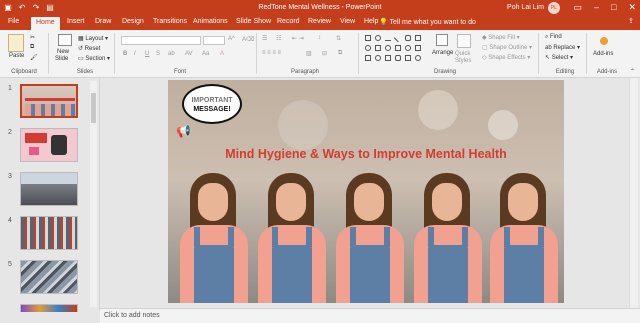 This screenshot has width=640, height=323. What do you see at coordinates (147, 54) in the screenshot?
I see `underline-button: U` at bounding box center [147, 54].